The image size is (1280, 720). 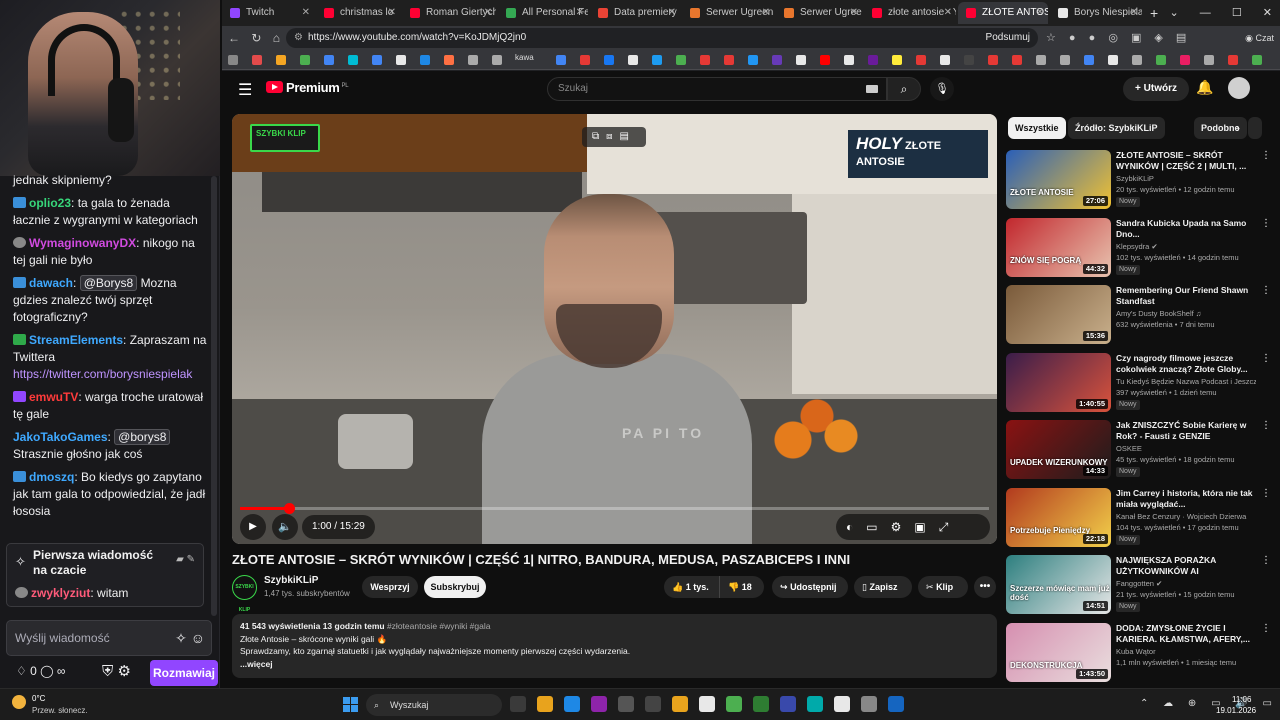 I want to click on share-button: ↪ Udostępnij, so click(x=810, y=587).